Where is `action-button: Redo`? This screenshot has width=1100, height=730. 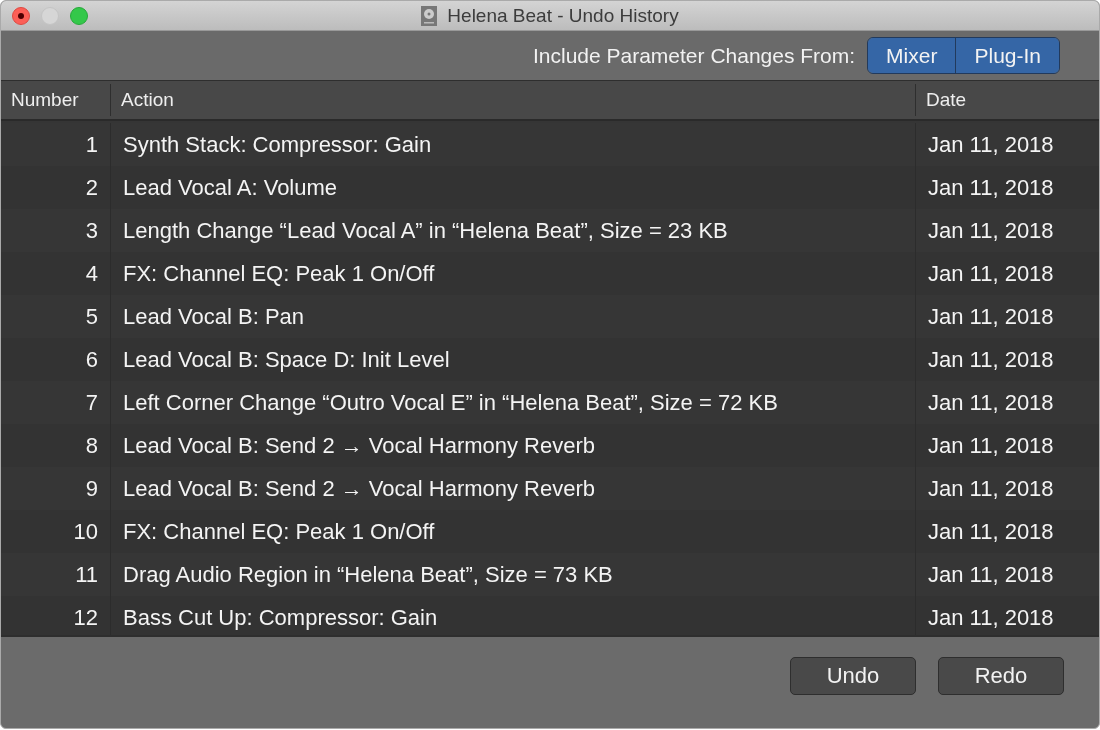 action-button: Redo is located at coordinates (1001, 676).